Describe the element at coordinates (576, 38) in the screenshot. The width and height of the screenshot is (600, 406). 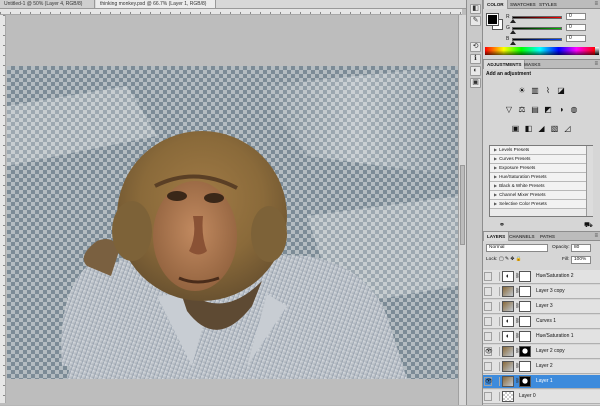
I see `slider-blue-value: 0` at that location.